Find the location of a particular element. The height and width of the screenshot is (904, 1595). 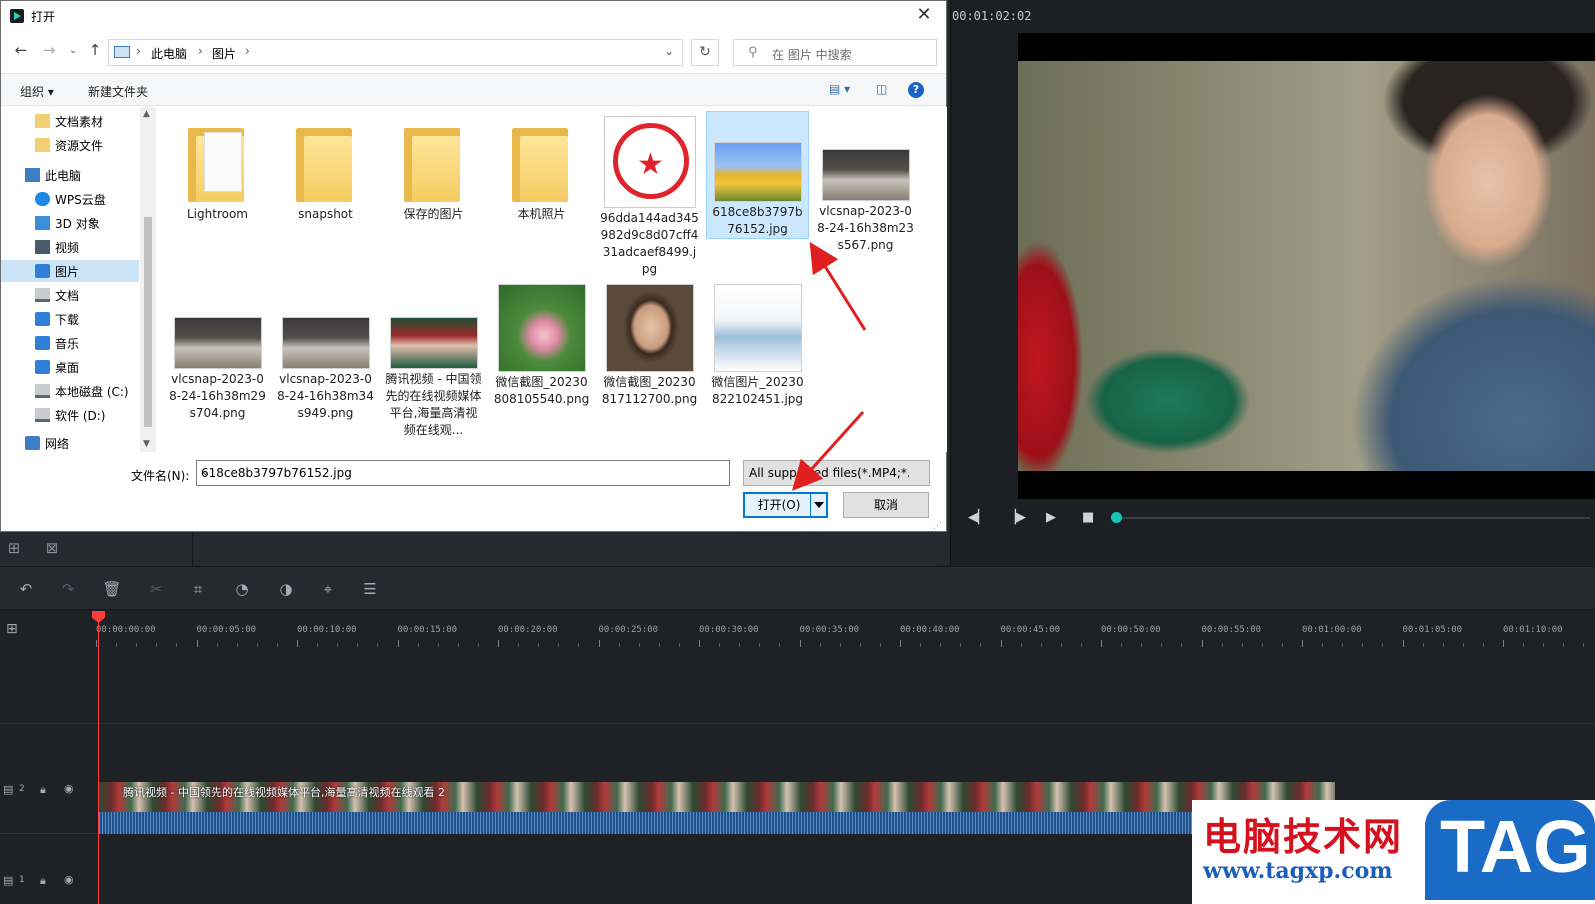

new-folder-button: 新建文件夹 is located at coordinates (118, 91).